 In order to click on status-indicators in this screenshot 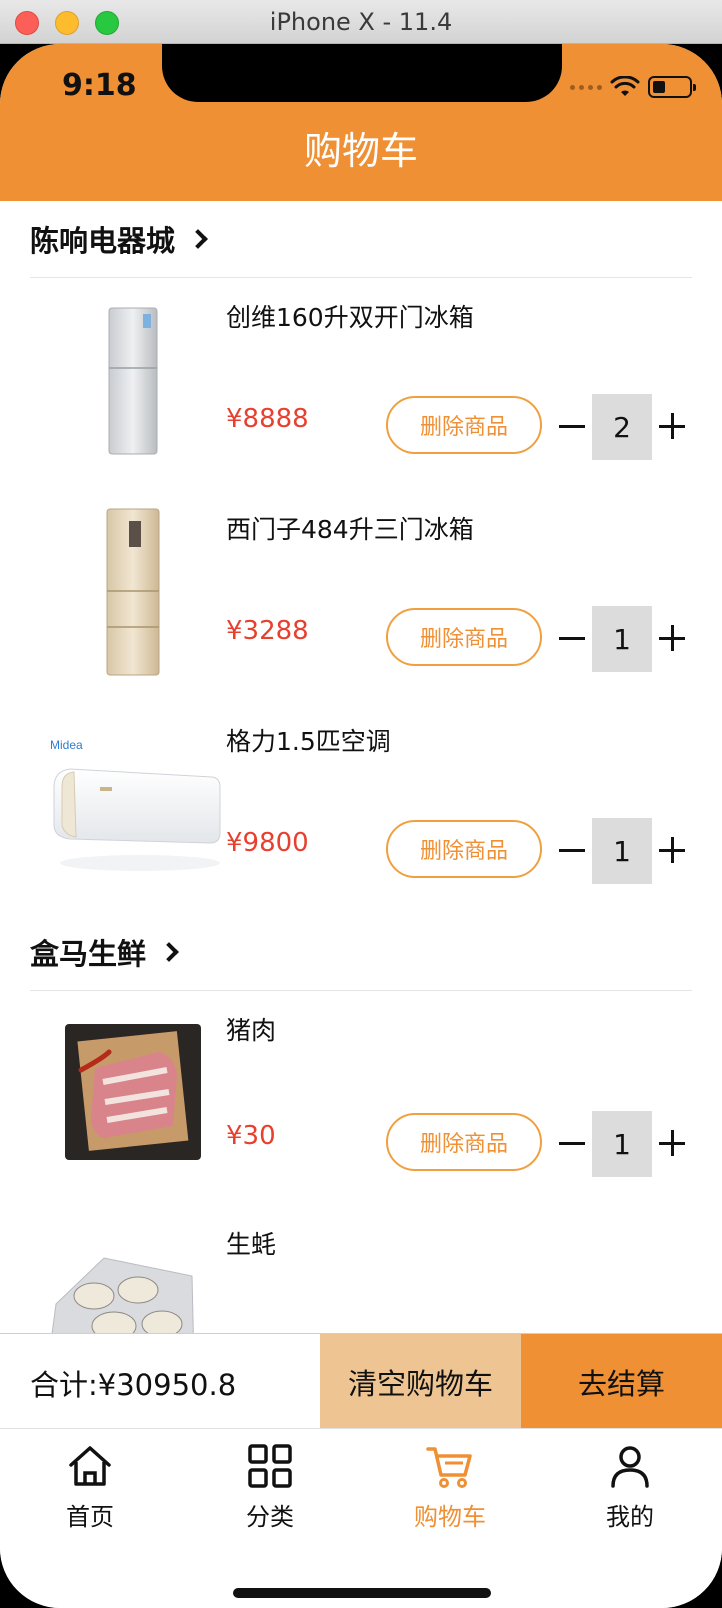, I will do `click(633, 87)`.